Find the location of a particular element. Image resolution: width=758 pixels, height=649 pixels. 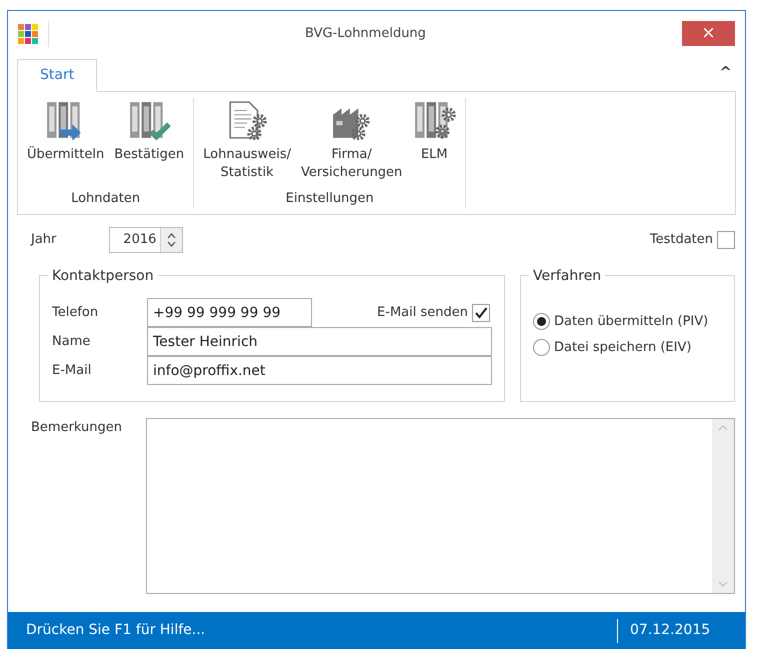

year-spinner: 2016 is located at coordinates (146, 240).